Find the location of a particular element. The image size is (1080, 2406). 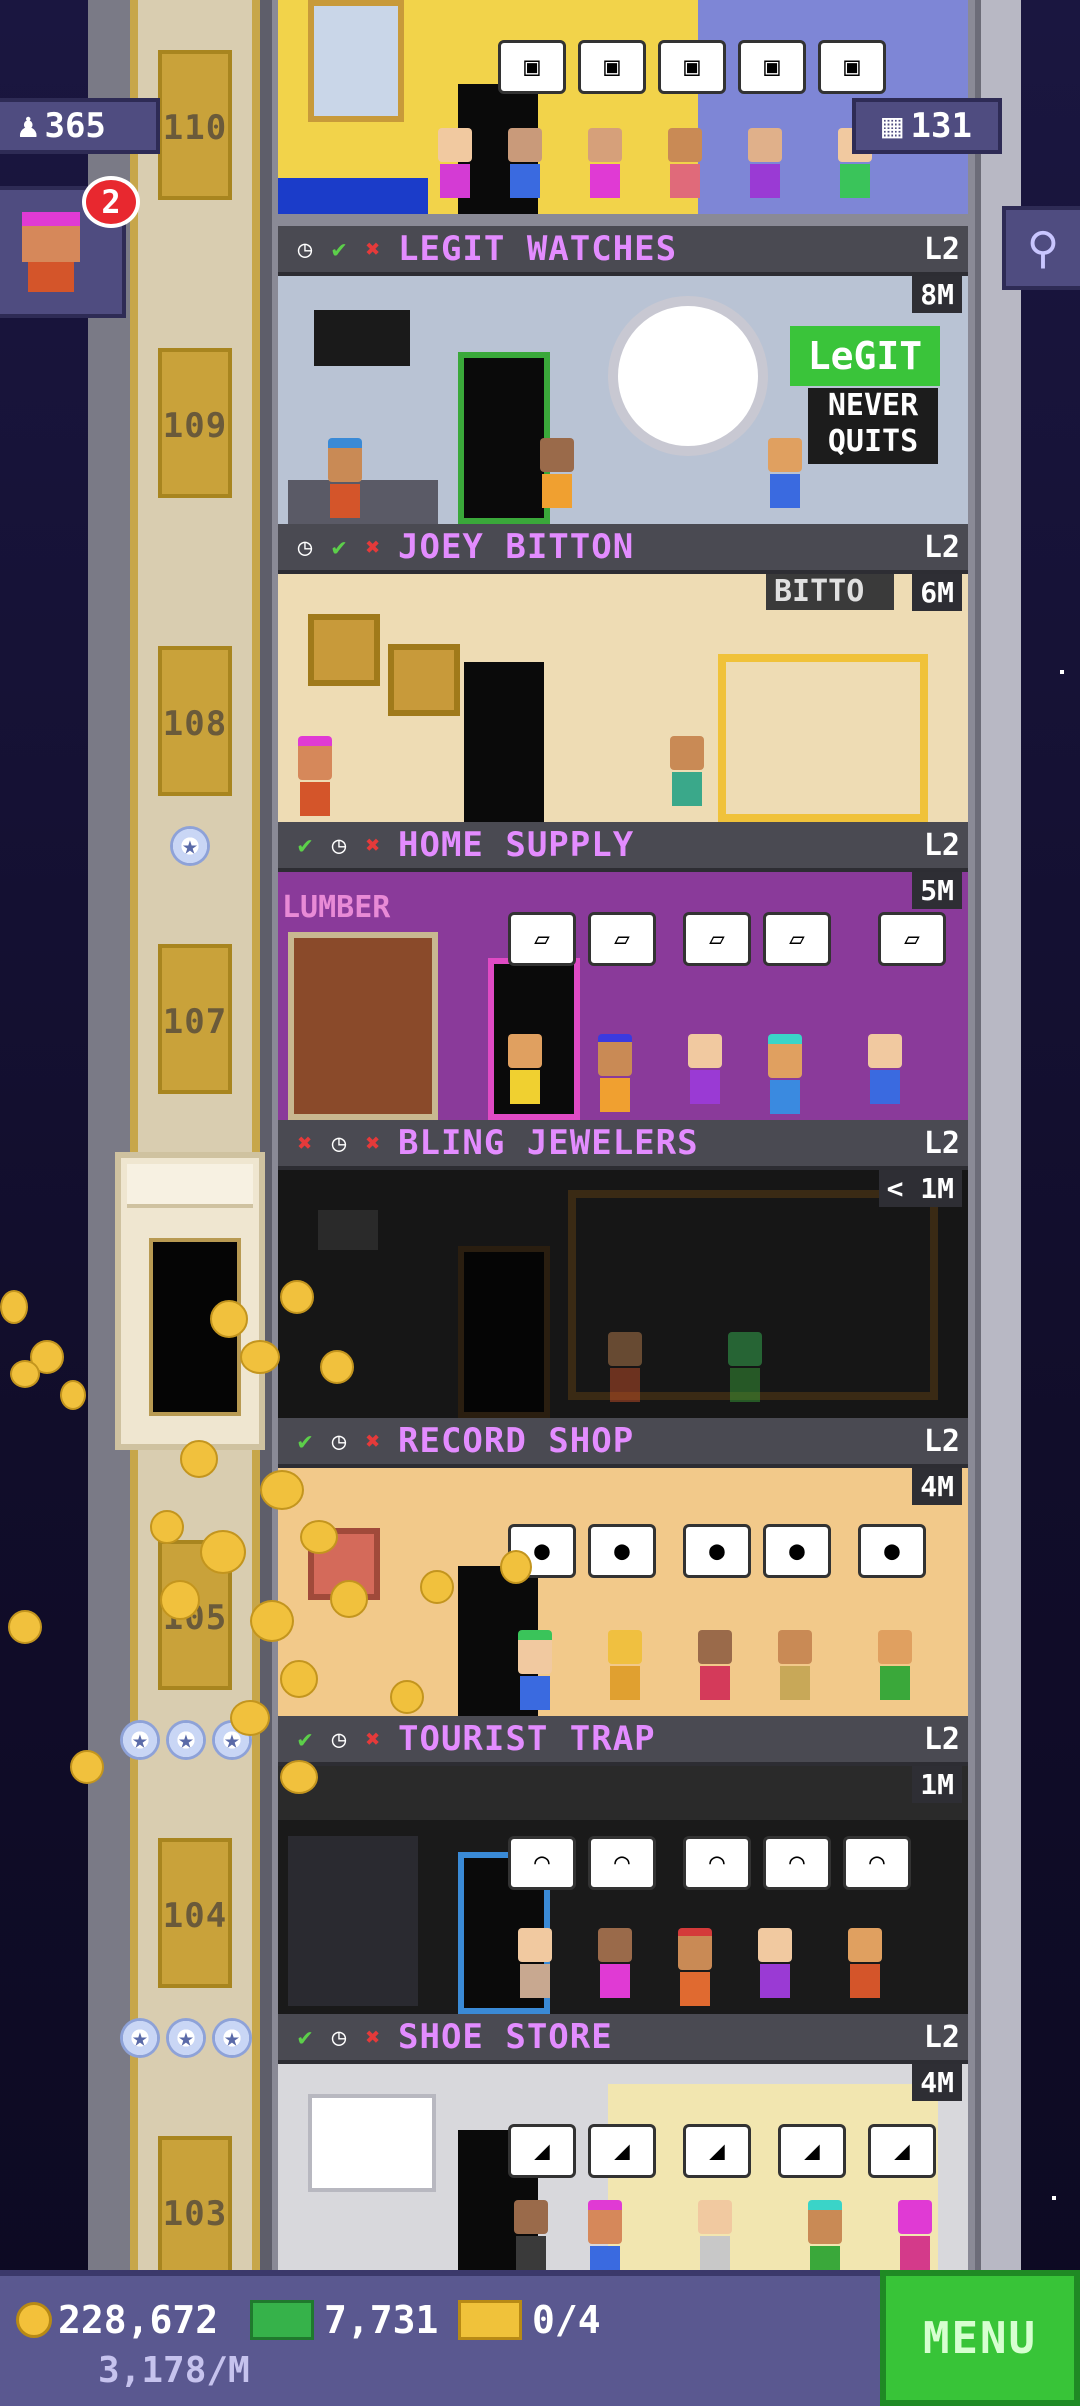

menu-button: MENU is located at coordinates (980, 2338).